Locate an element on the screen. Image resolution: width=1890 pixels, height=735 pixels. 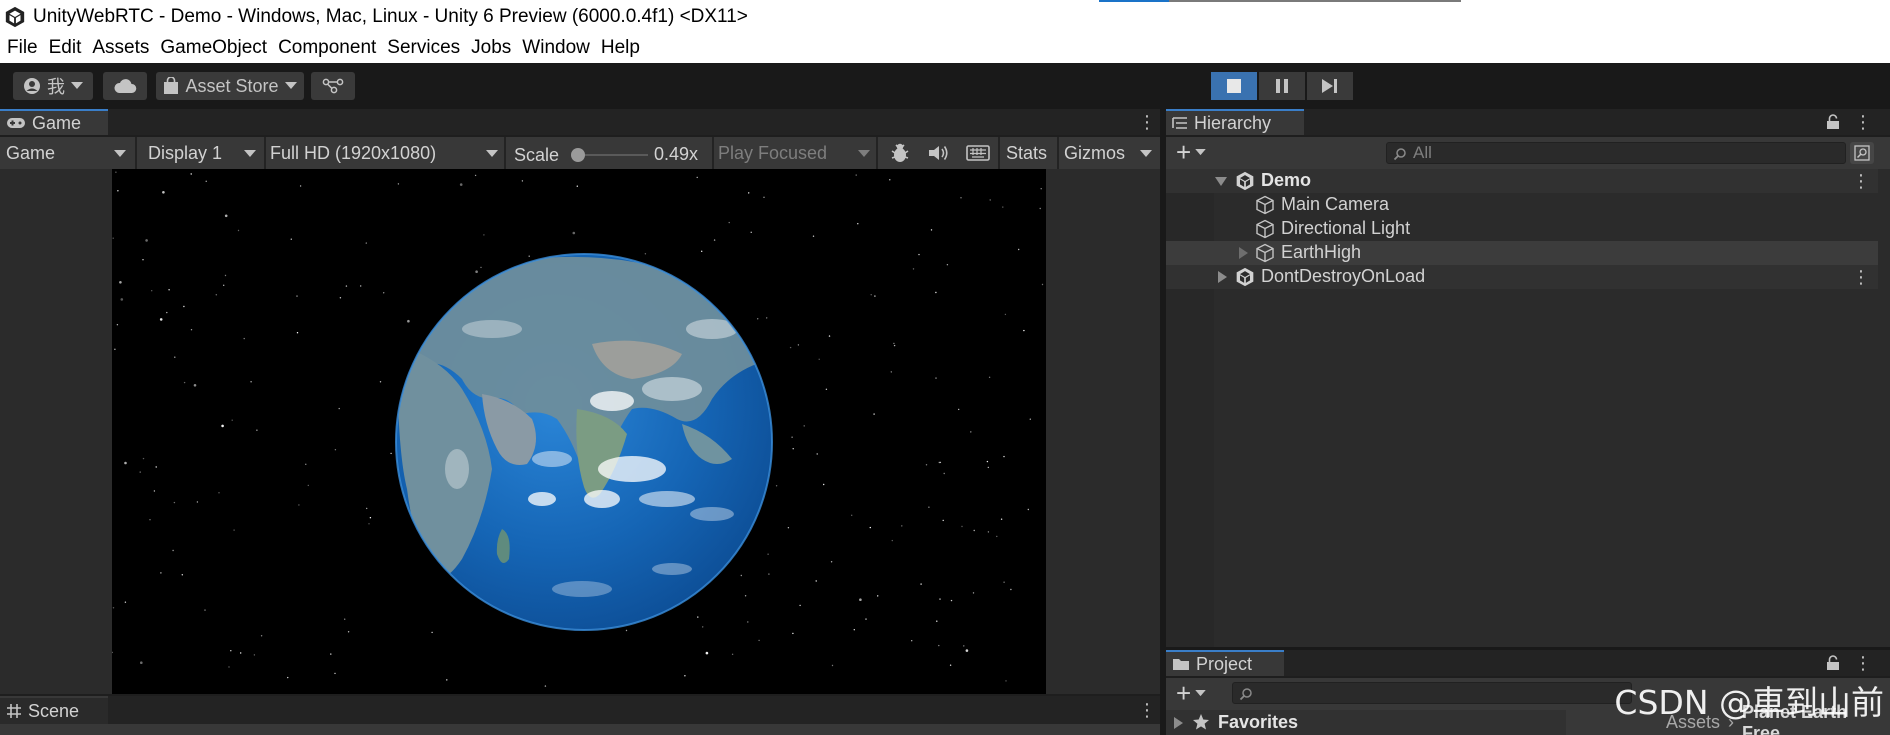
tab-game-label: Game is located at coordinates (57, 122).